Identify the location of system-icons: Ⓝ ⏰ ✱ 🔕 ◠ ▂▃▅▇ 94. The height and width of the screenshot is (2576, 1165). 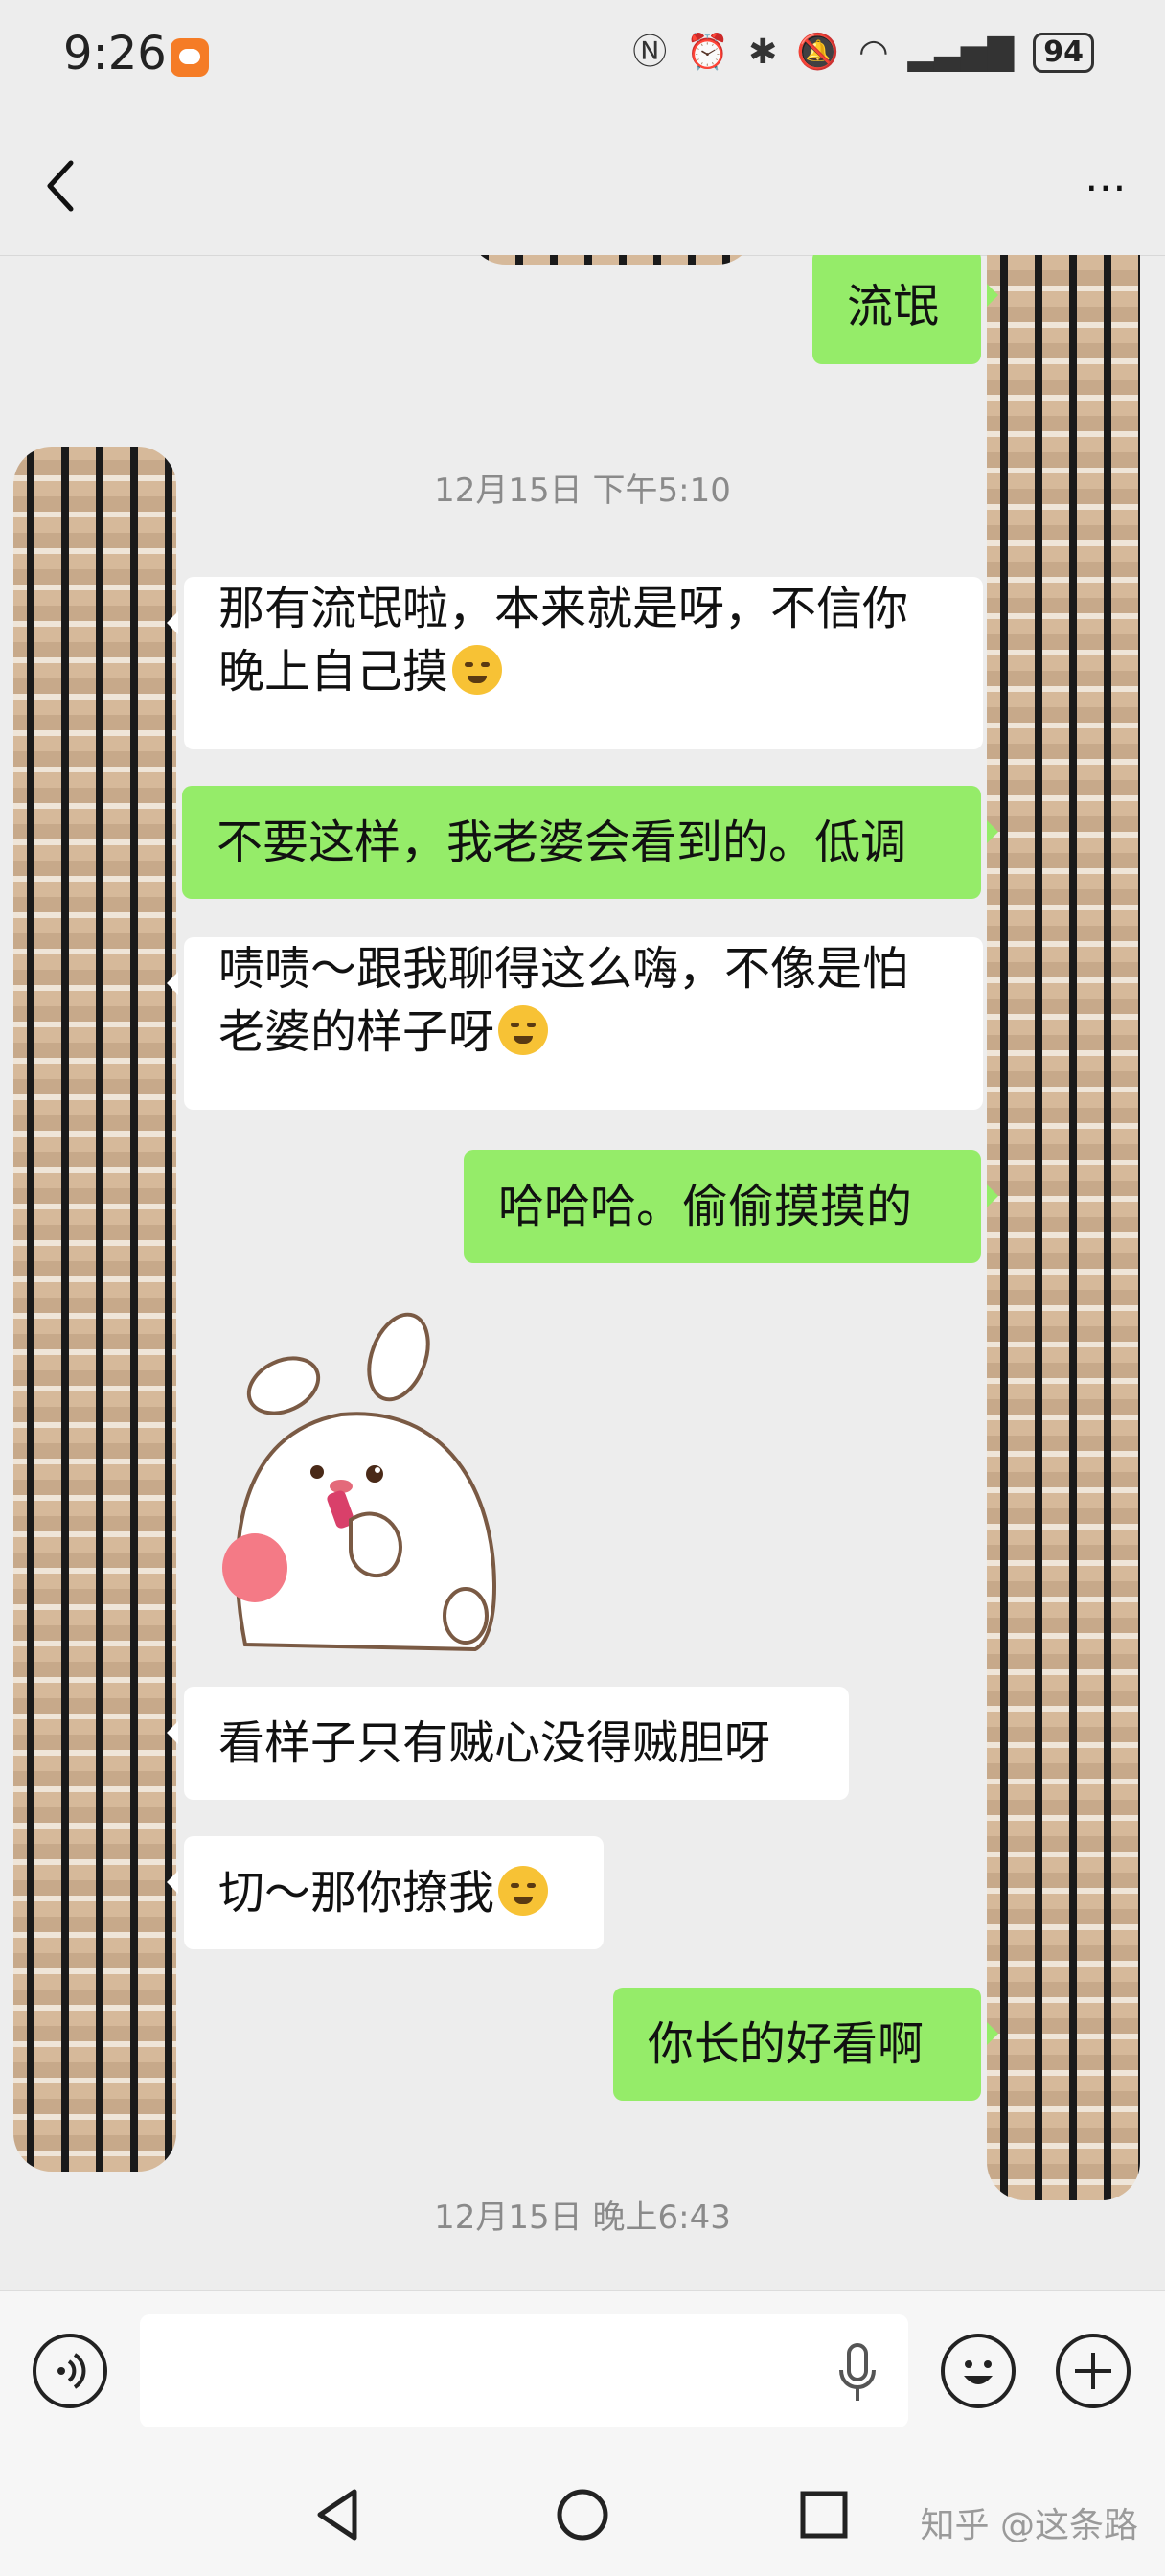
(863, 53).